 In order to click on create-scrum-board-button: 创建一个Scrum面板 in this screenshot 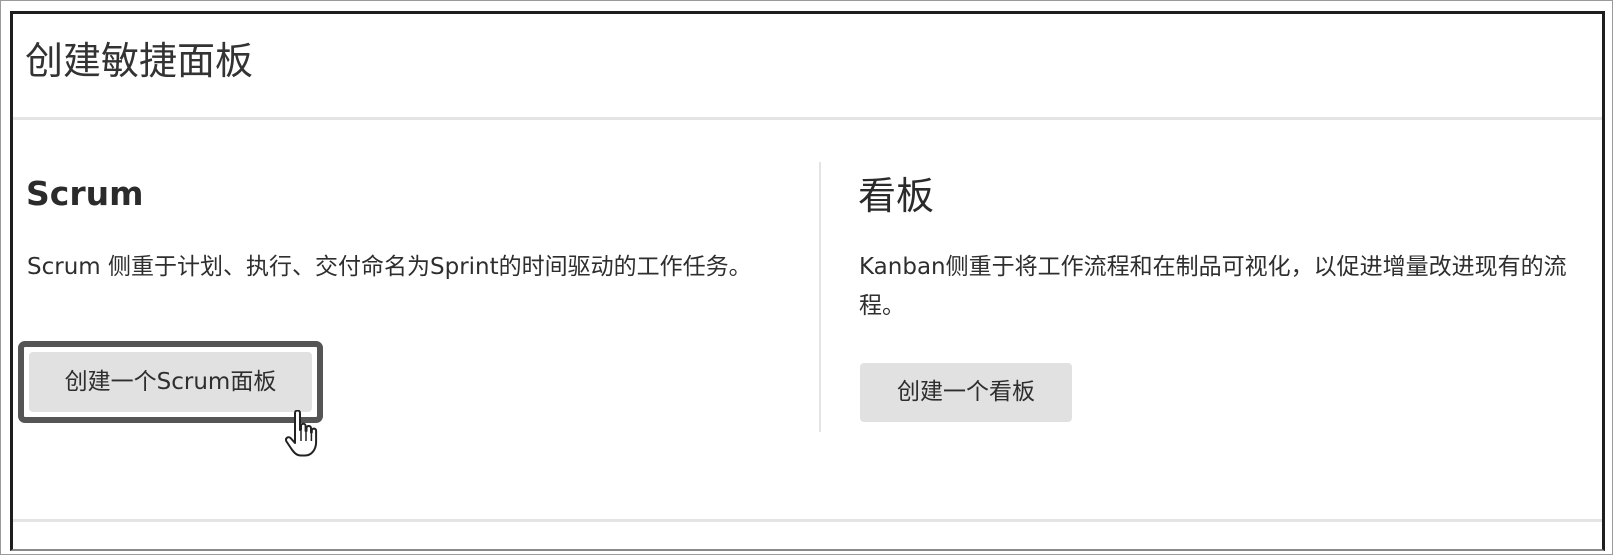, I will do `click(170, 382)`.